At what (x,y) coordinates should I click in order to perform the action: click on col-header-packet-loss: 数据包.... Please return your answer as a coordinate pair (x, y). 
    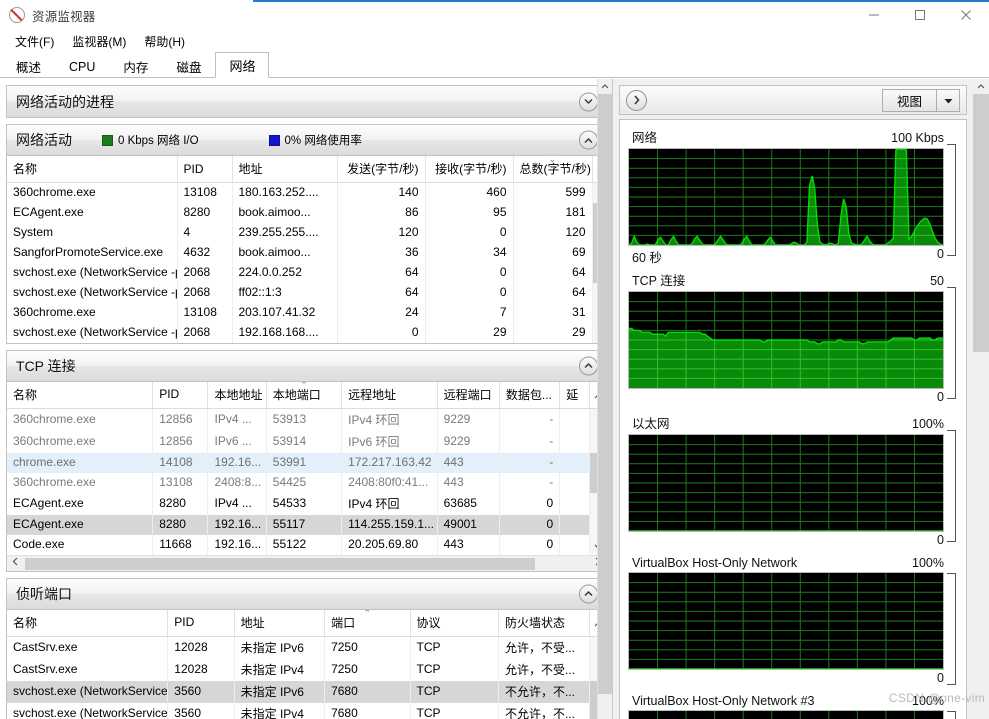
    Looking at the image, I should click on (530, 395).